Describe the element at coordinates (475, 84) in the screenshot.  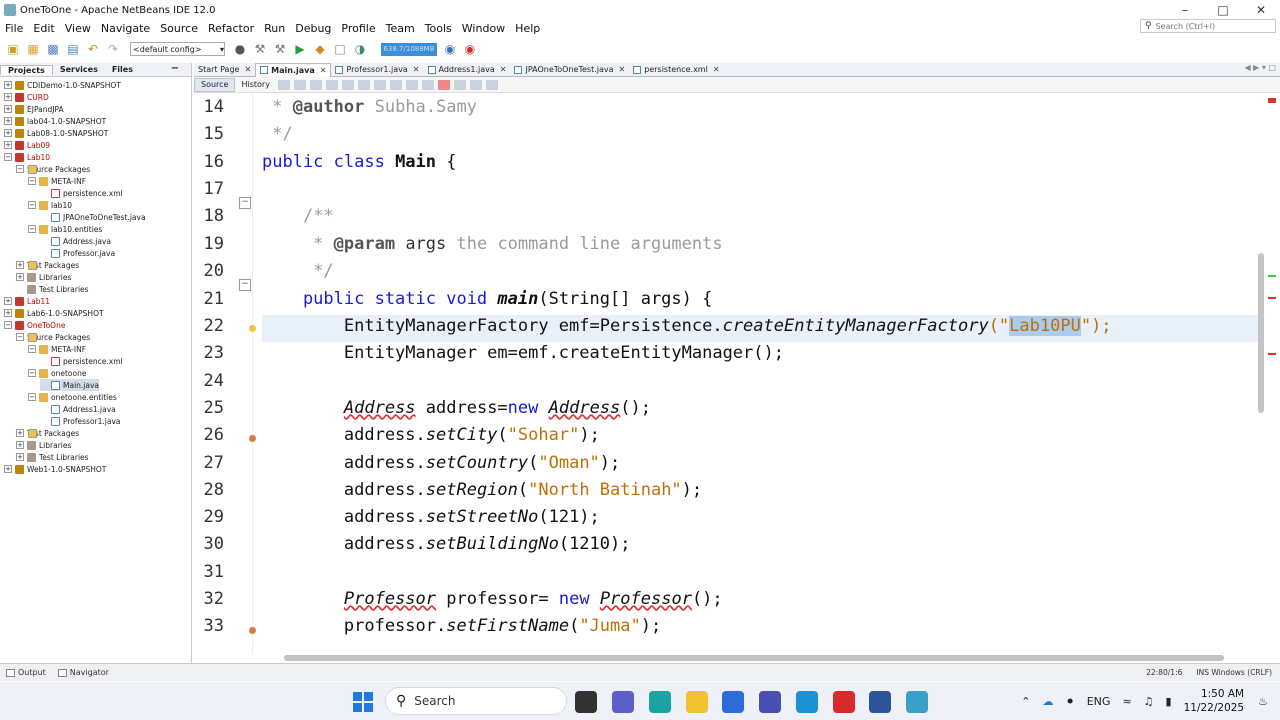
I see `comment-icon` at that location.